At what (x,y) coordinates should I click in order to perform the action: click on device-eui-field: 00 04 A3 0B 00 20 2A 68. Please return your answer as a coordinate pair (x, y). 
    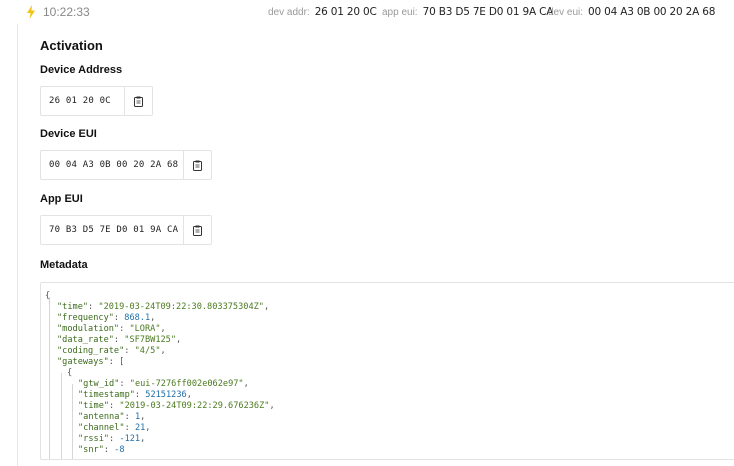
    Looking at the image, I should click on (126, 165).